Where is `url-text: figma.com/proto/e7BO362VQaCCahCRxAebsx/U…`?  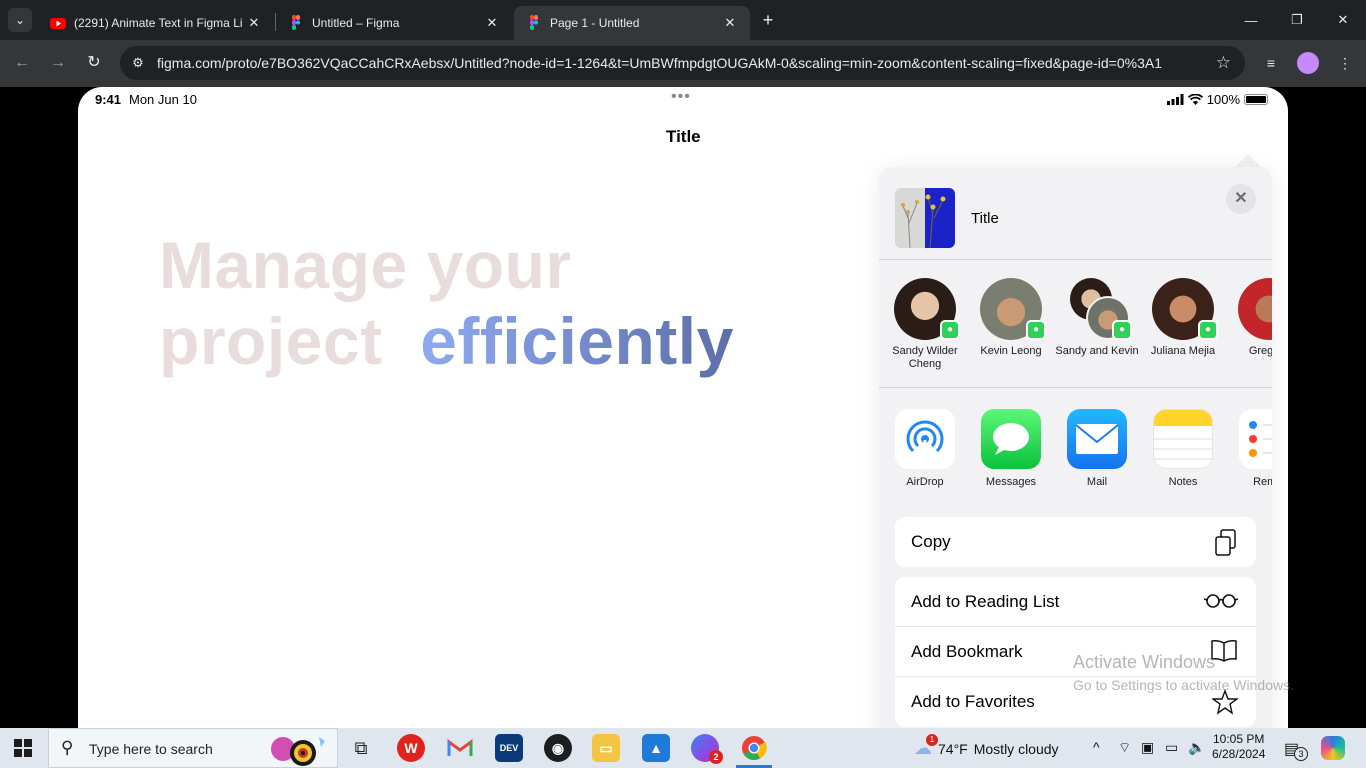 url-text: figma.com/proto/e7BO362VQaCCahCRxAebsx/U… is located at coordinates (659, 63).